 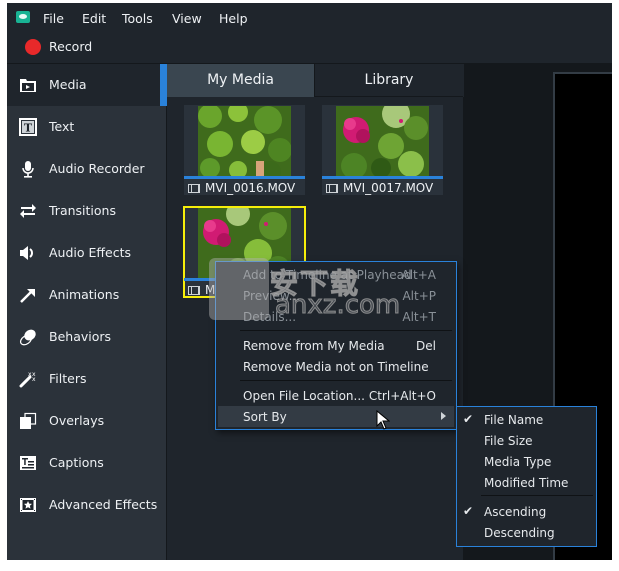 I want to click on svg-text: T, so click(x=28, y=128).